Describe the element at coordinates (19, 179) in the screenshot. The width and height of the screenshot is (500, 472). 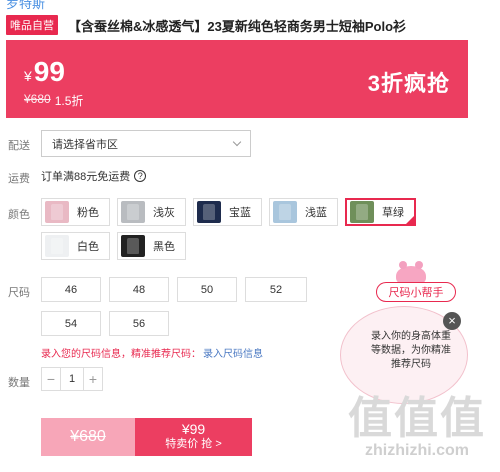
I see `shipping-label: 运费` at that location.